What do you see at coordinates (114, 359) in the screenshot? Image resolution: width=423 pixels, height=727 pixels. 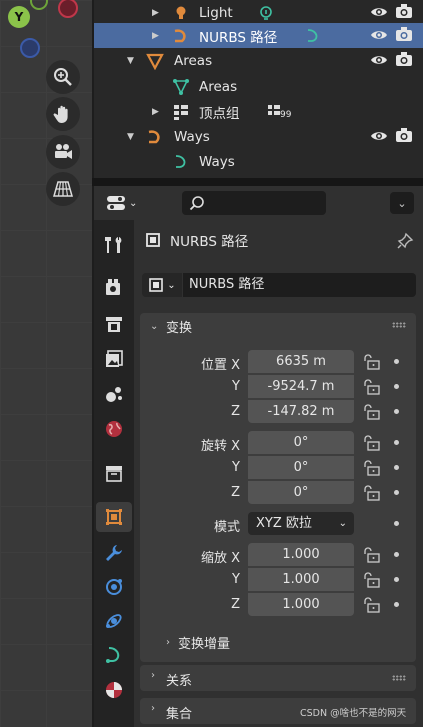 I see `tab-view-layer` at bounding box center [114, 359].